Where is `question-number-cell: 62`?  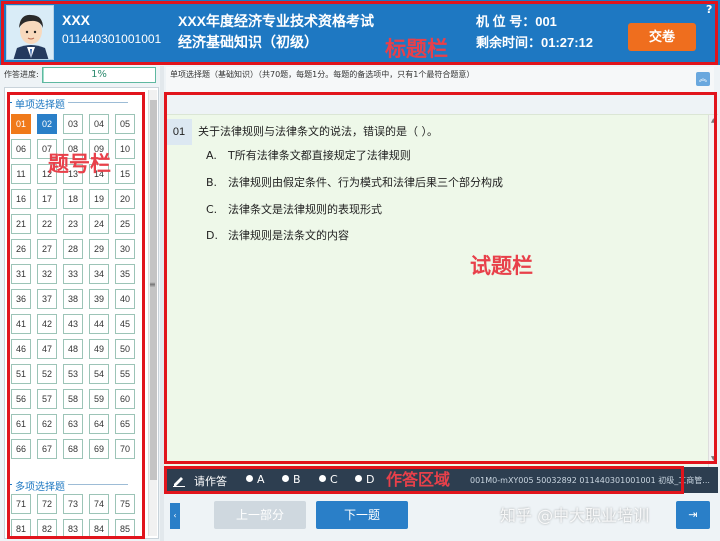 question-number-cell: 62 is located at coordinates (47, 424).